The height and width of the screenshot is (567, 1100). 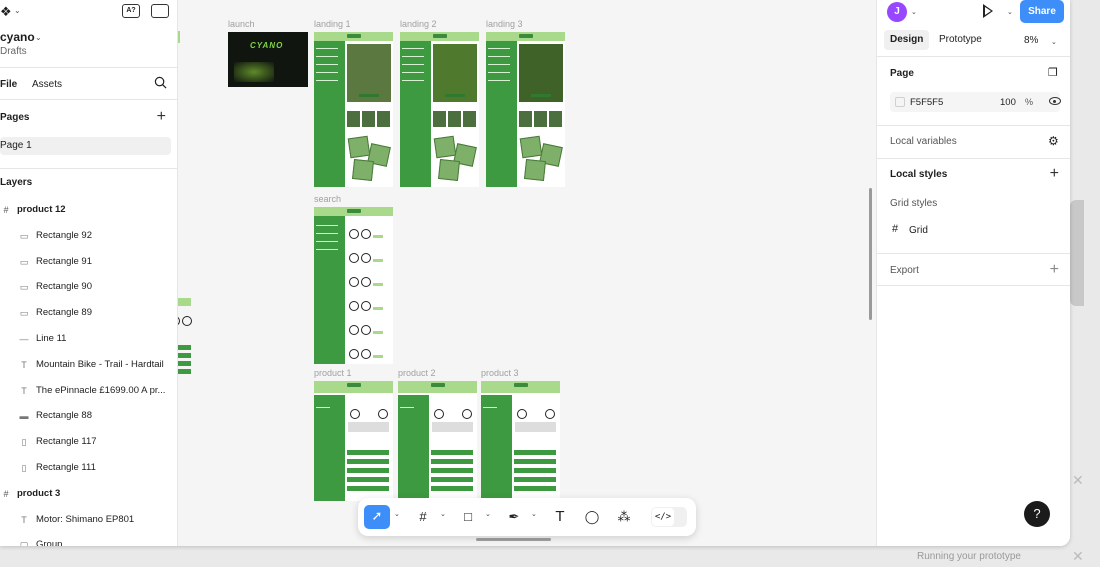 What do you see at coordinates (669, 517) in the screenshot?
I see `dev-mode-toggle: </>` at bounding box center [669, 517].